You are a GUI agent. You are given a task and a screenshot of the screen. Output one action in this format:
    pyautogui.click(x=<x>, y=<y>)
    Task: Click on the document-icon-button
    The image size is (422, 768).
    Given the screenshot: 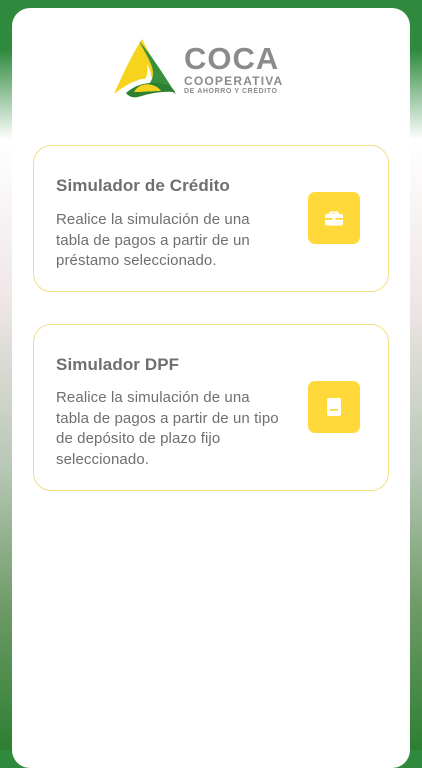 What is the action you would take?
    pyautogui.click(x=334, y=407)
    